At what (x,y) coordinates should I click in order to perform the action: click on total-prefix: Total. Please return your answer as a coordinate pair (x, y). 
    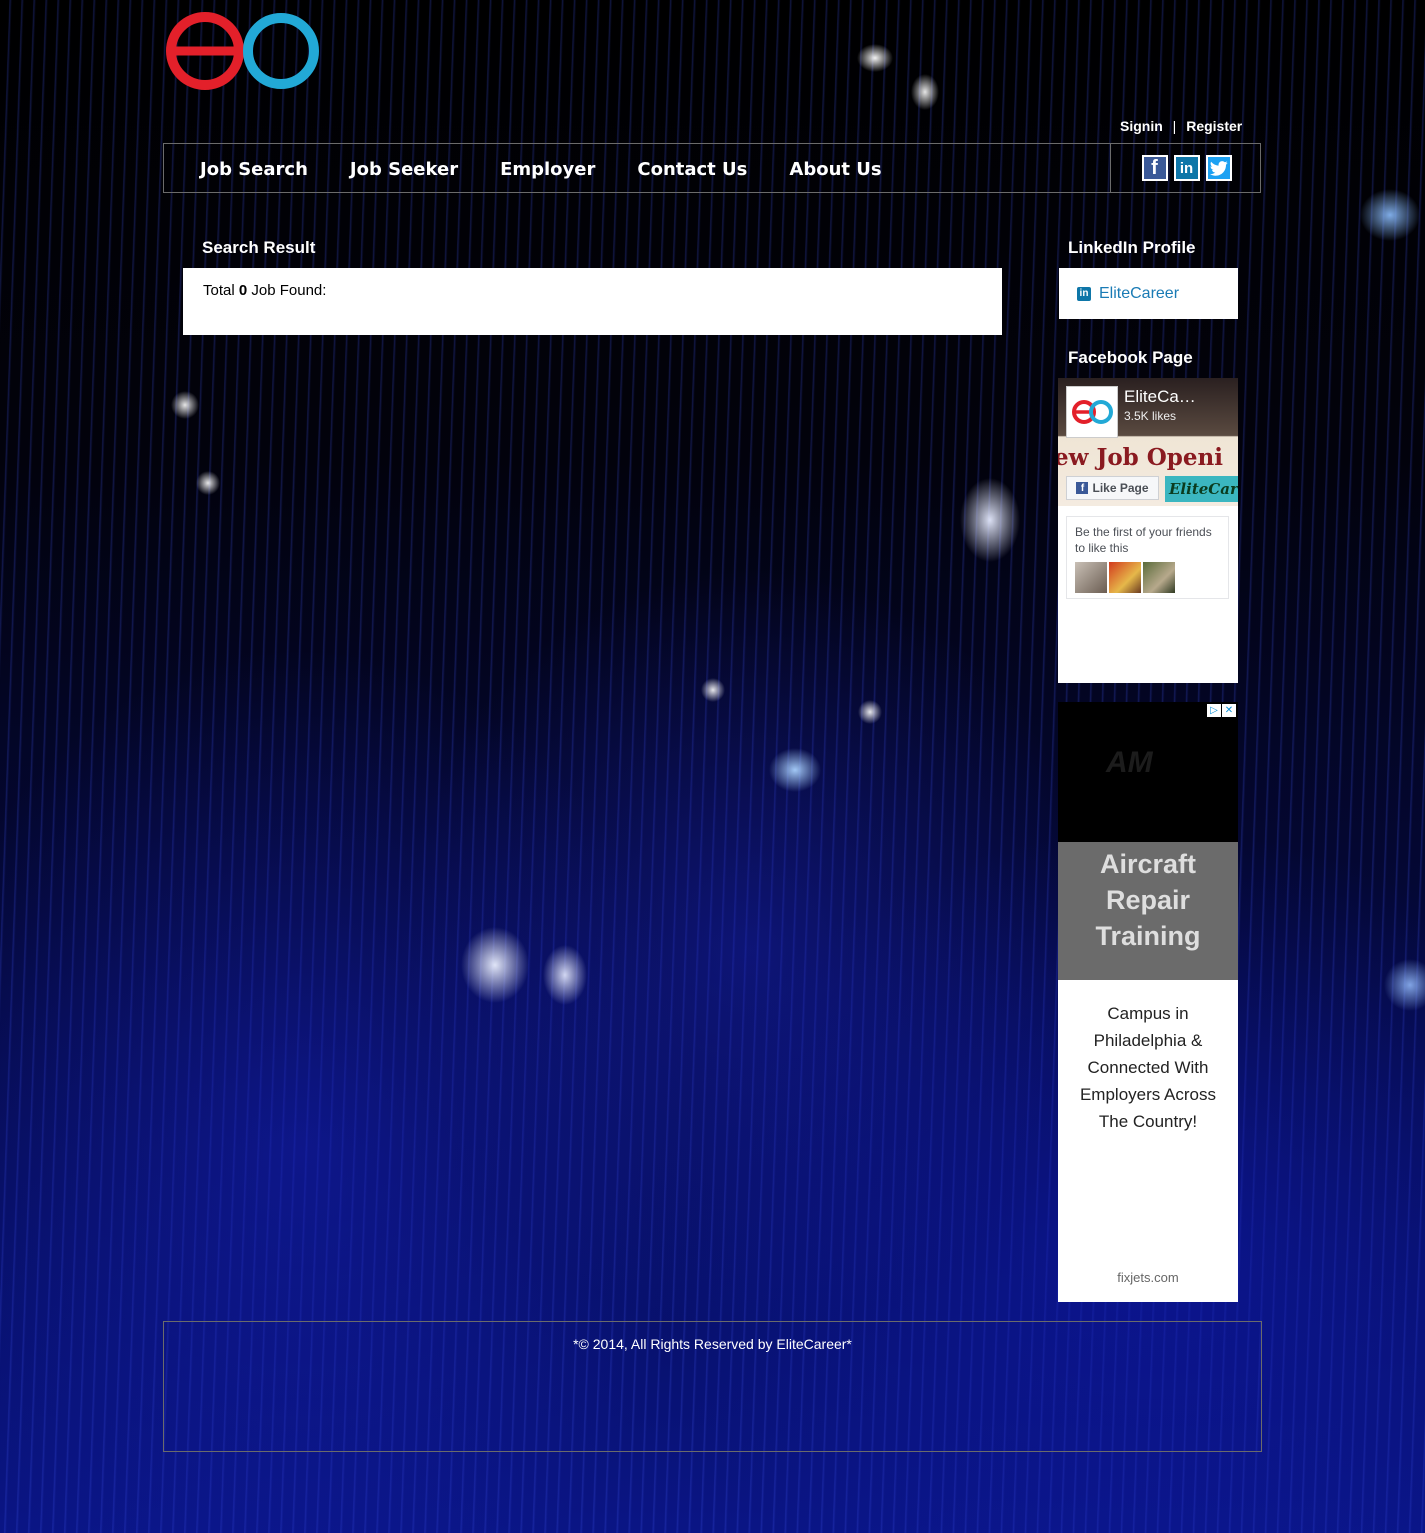
    Looking at the image, I should click on (219, 290).